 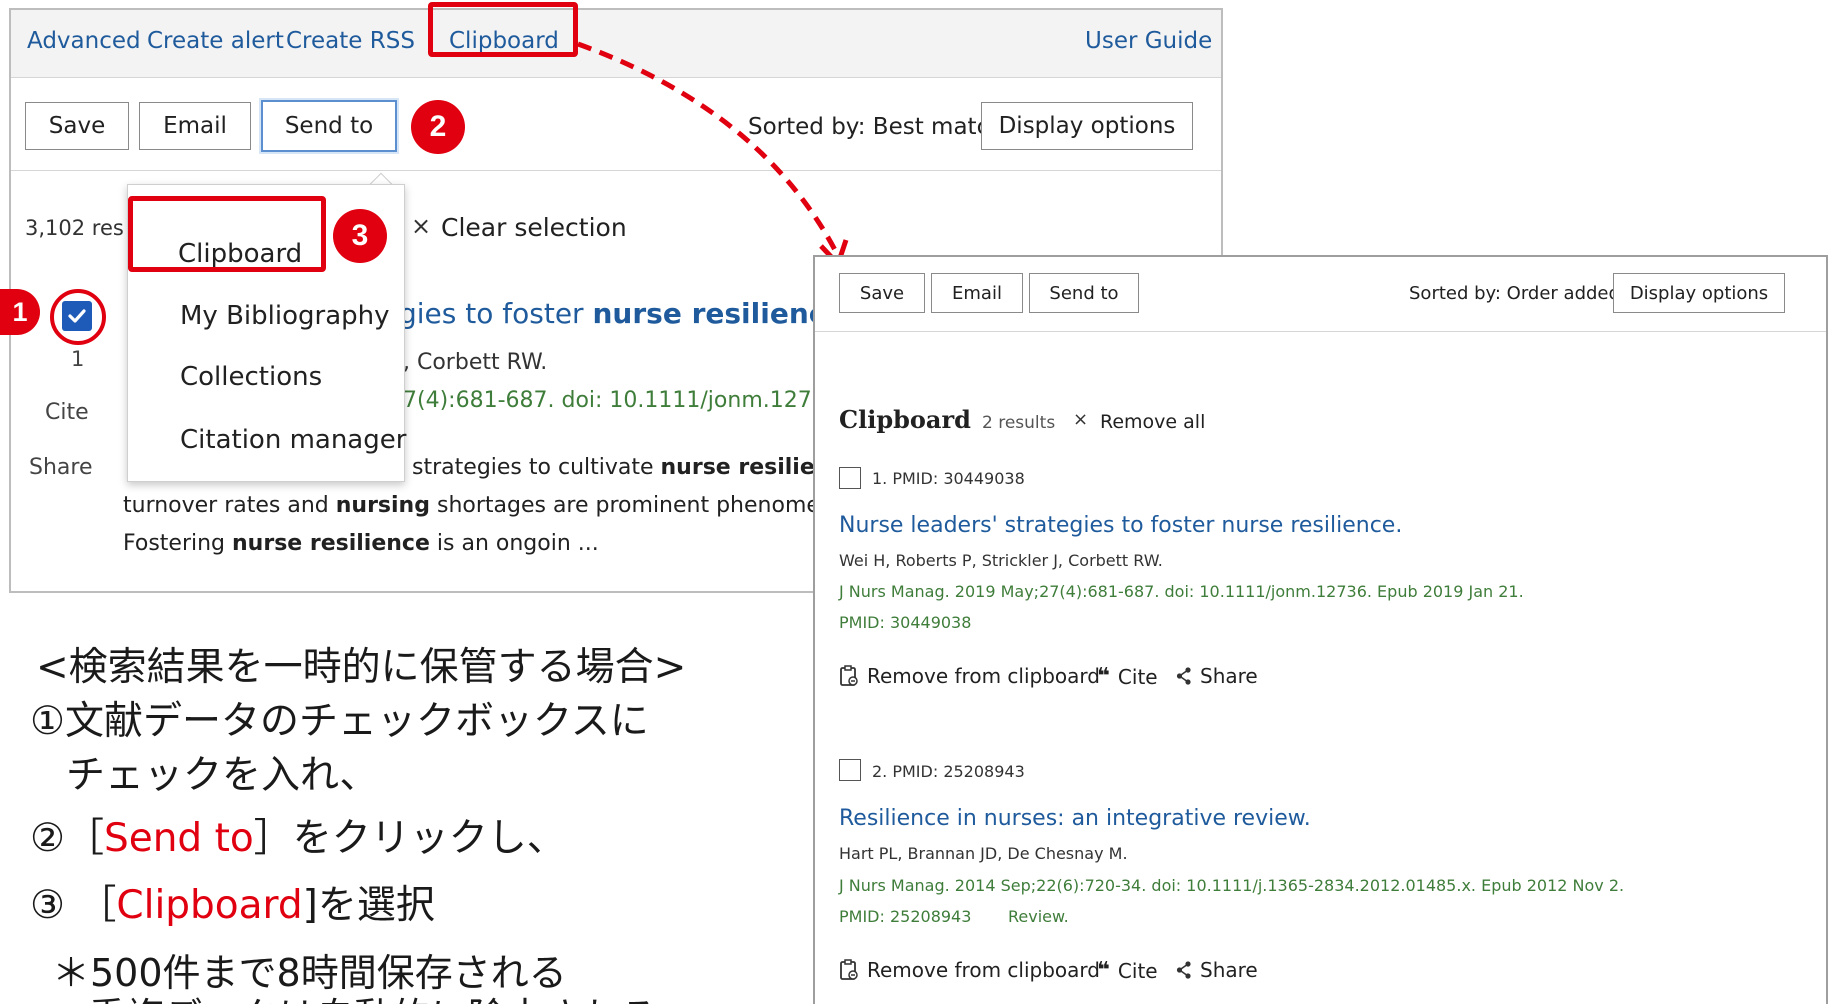 What do you see at coordinates (1217, 676) in the screenshot?
I see `item-1-share-button: Share` at bounding box center [1217, 676].